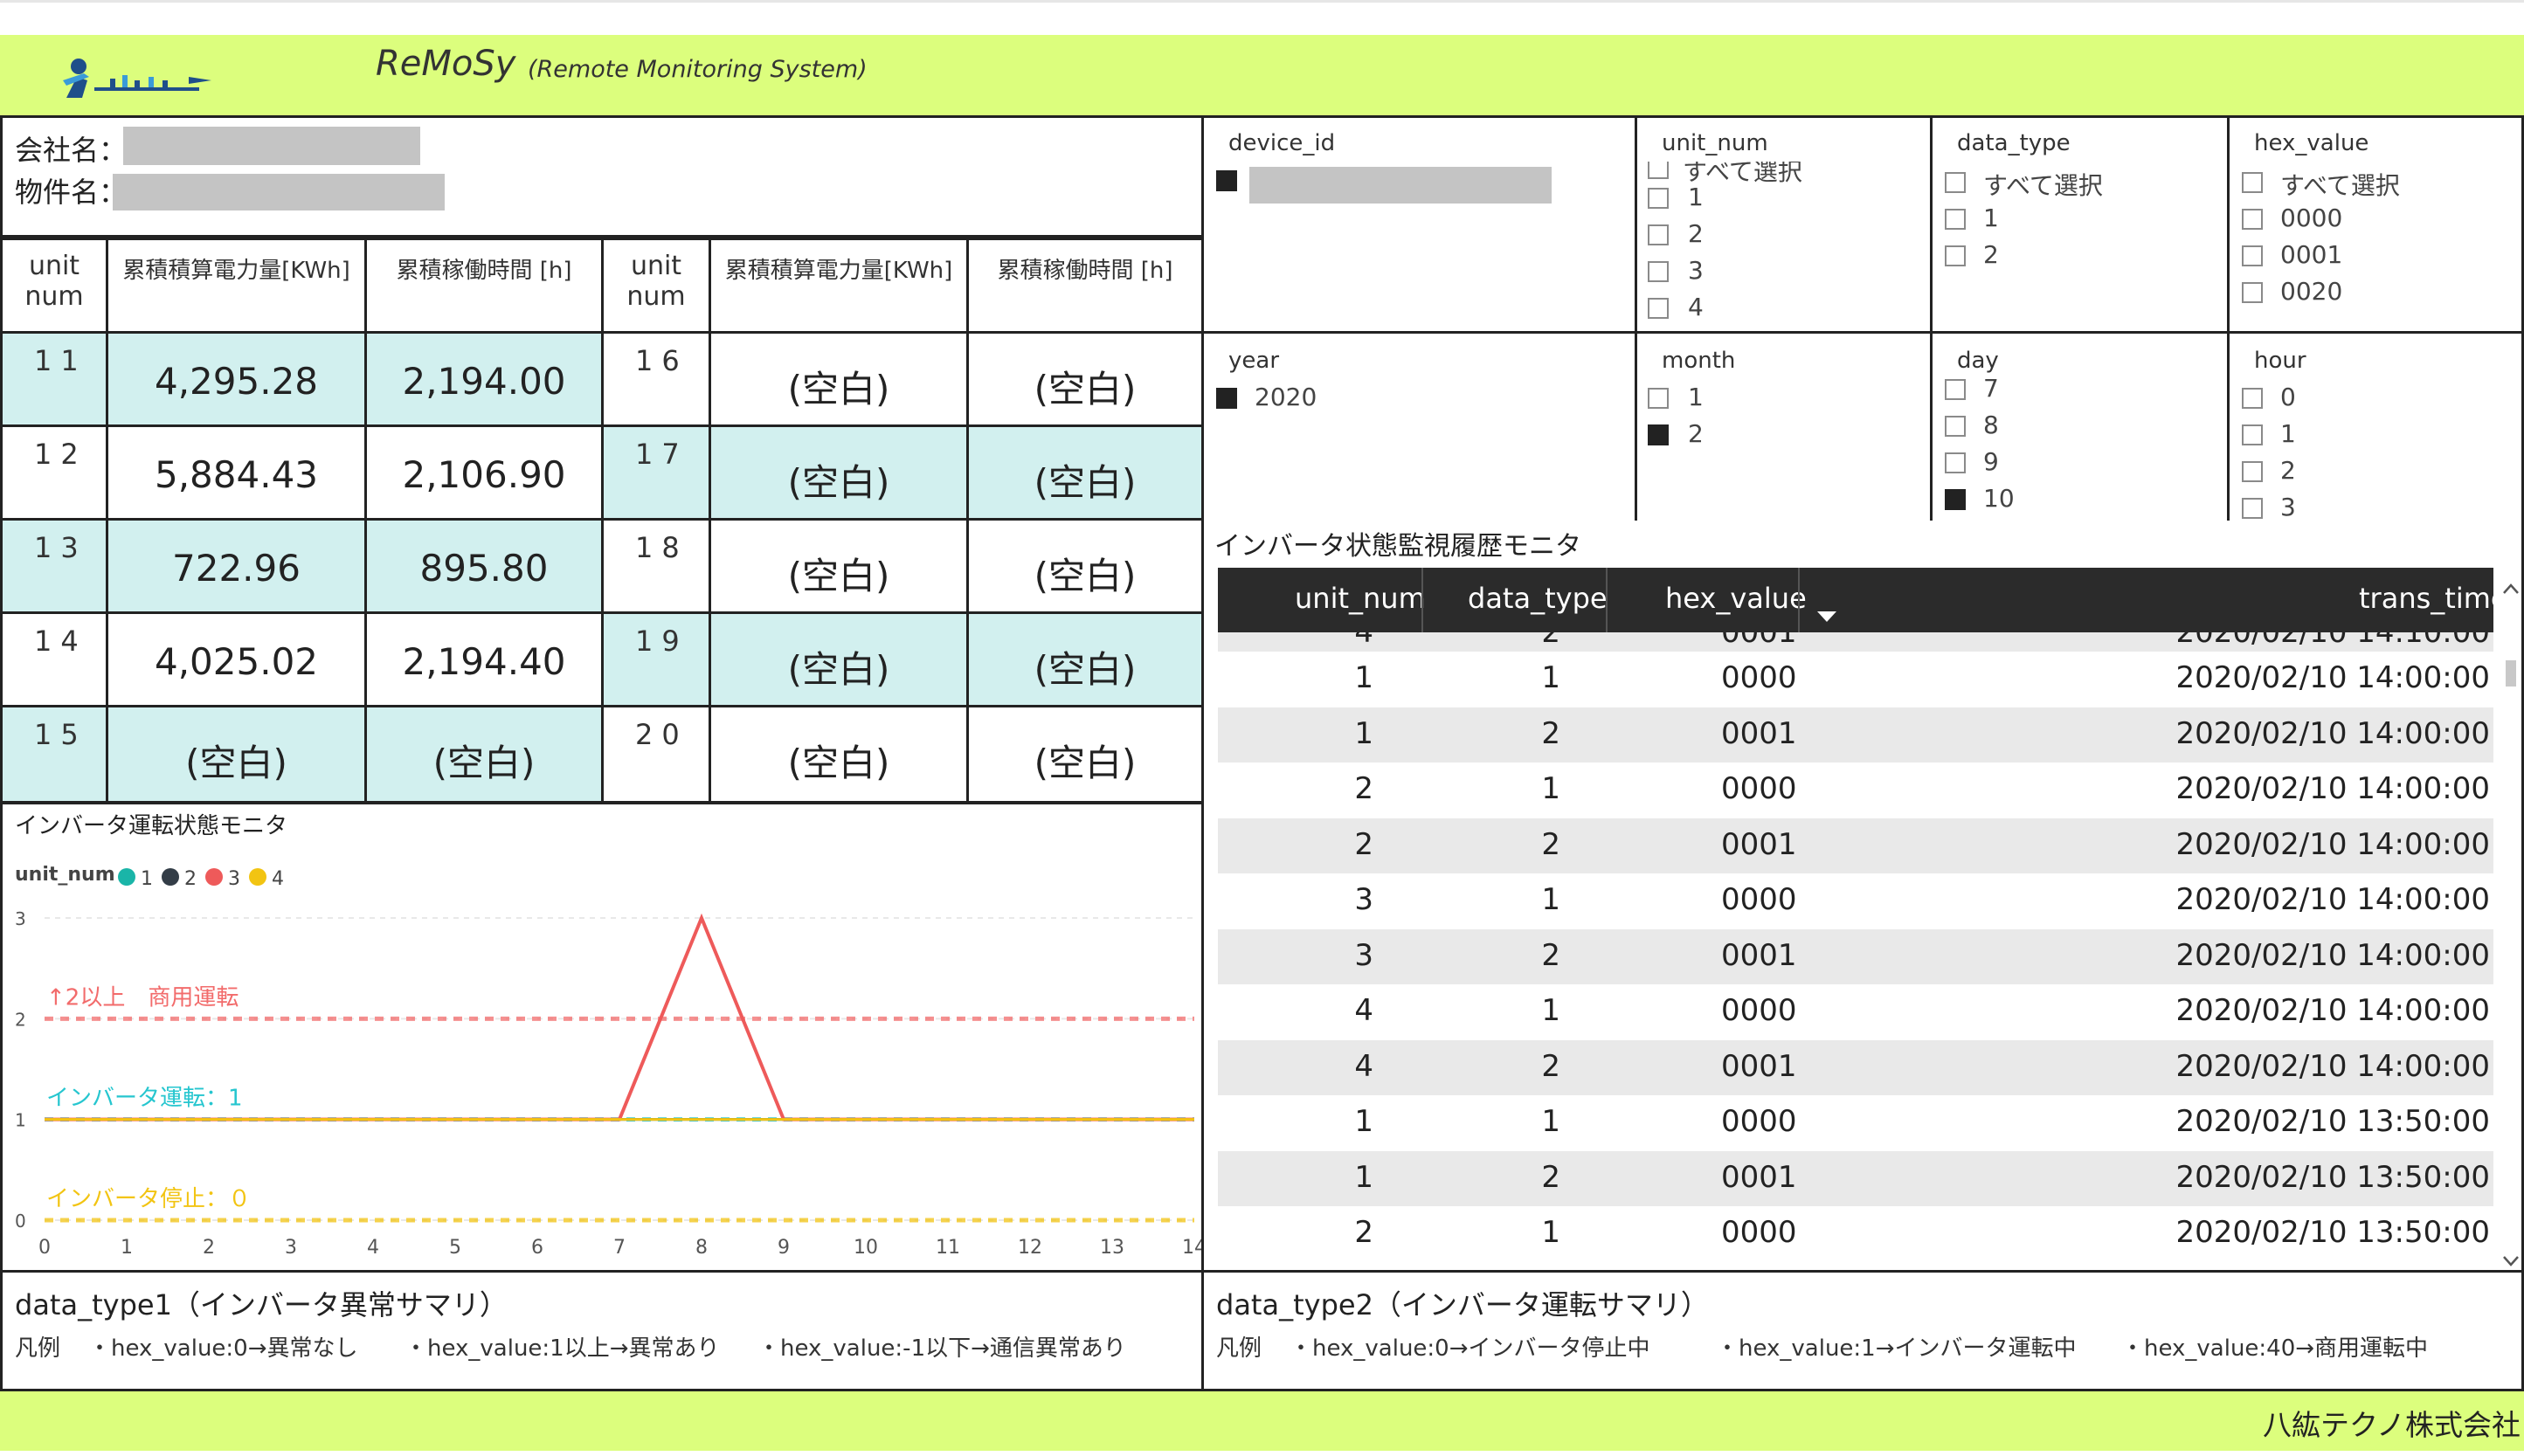  What do you see at coordinates (698, 69) in the screenshot?
I see `app-subtitle: (Remote Monitoring System)` at bounding box center [698, 69].